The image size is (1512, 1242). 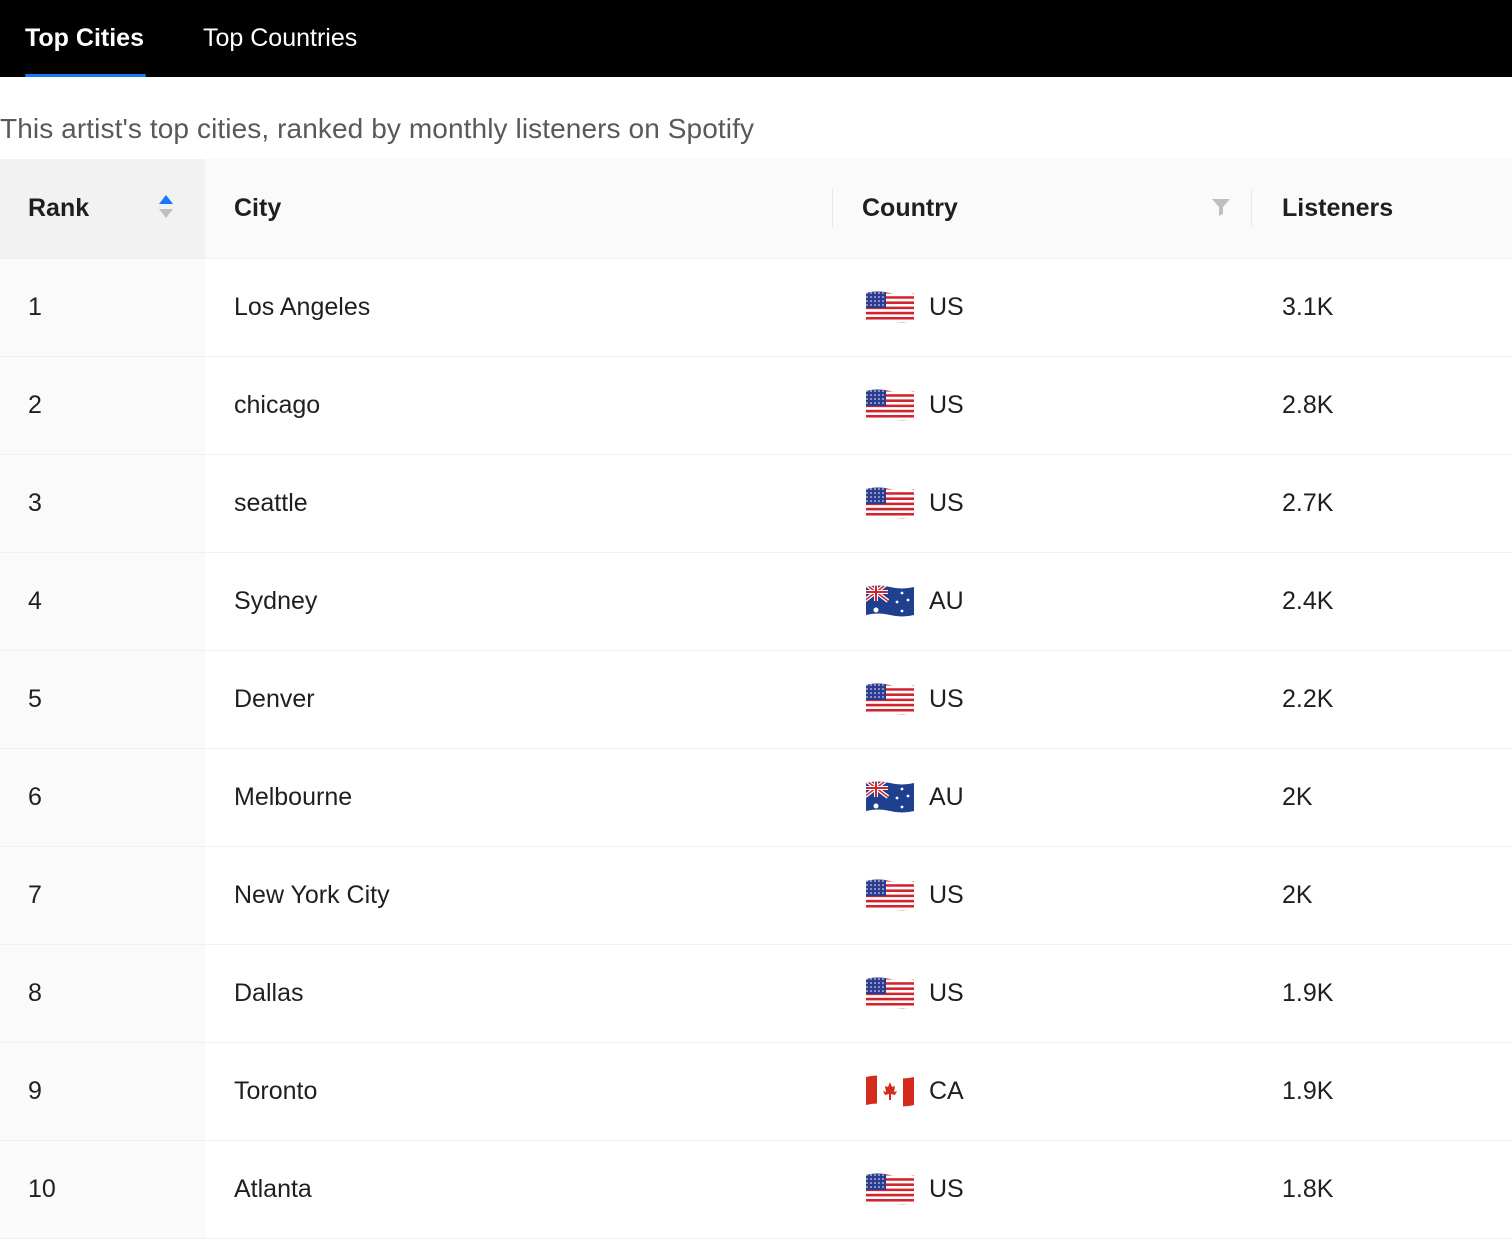 I want to click on column-header-listeners-label: Listeners, so click(x=1338, y=207).